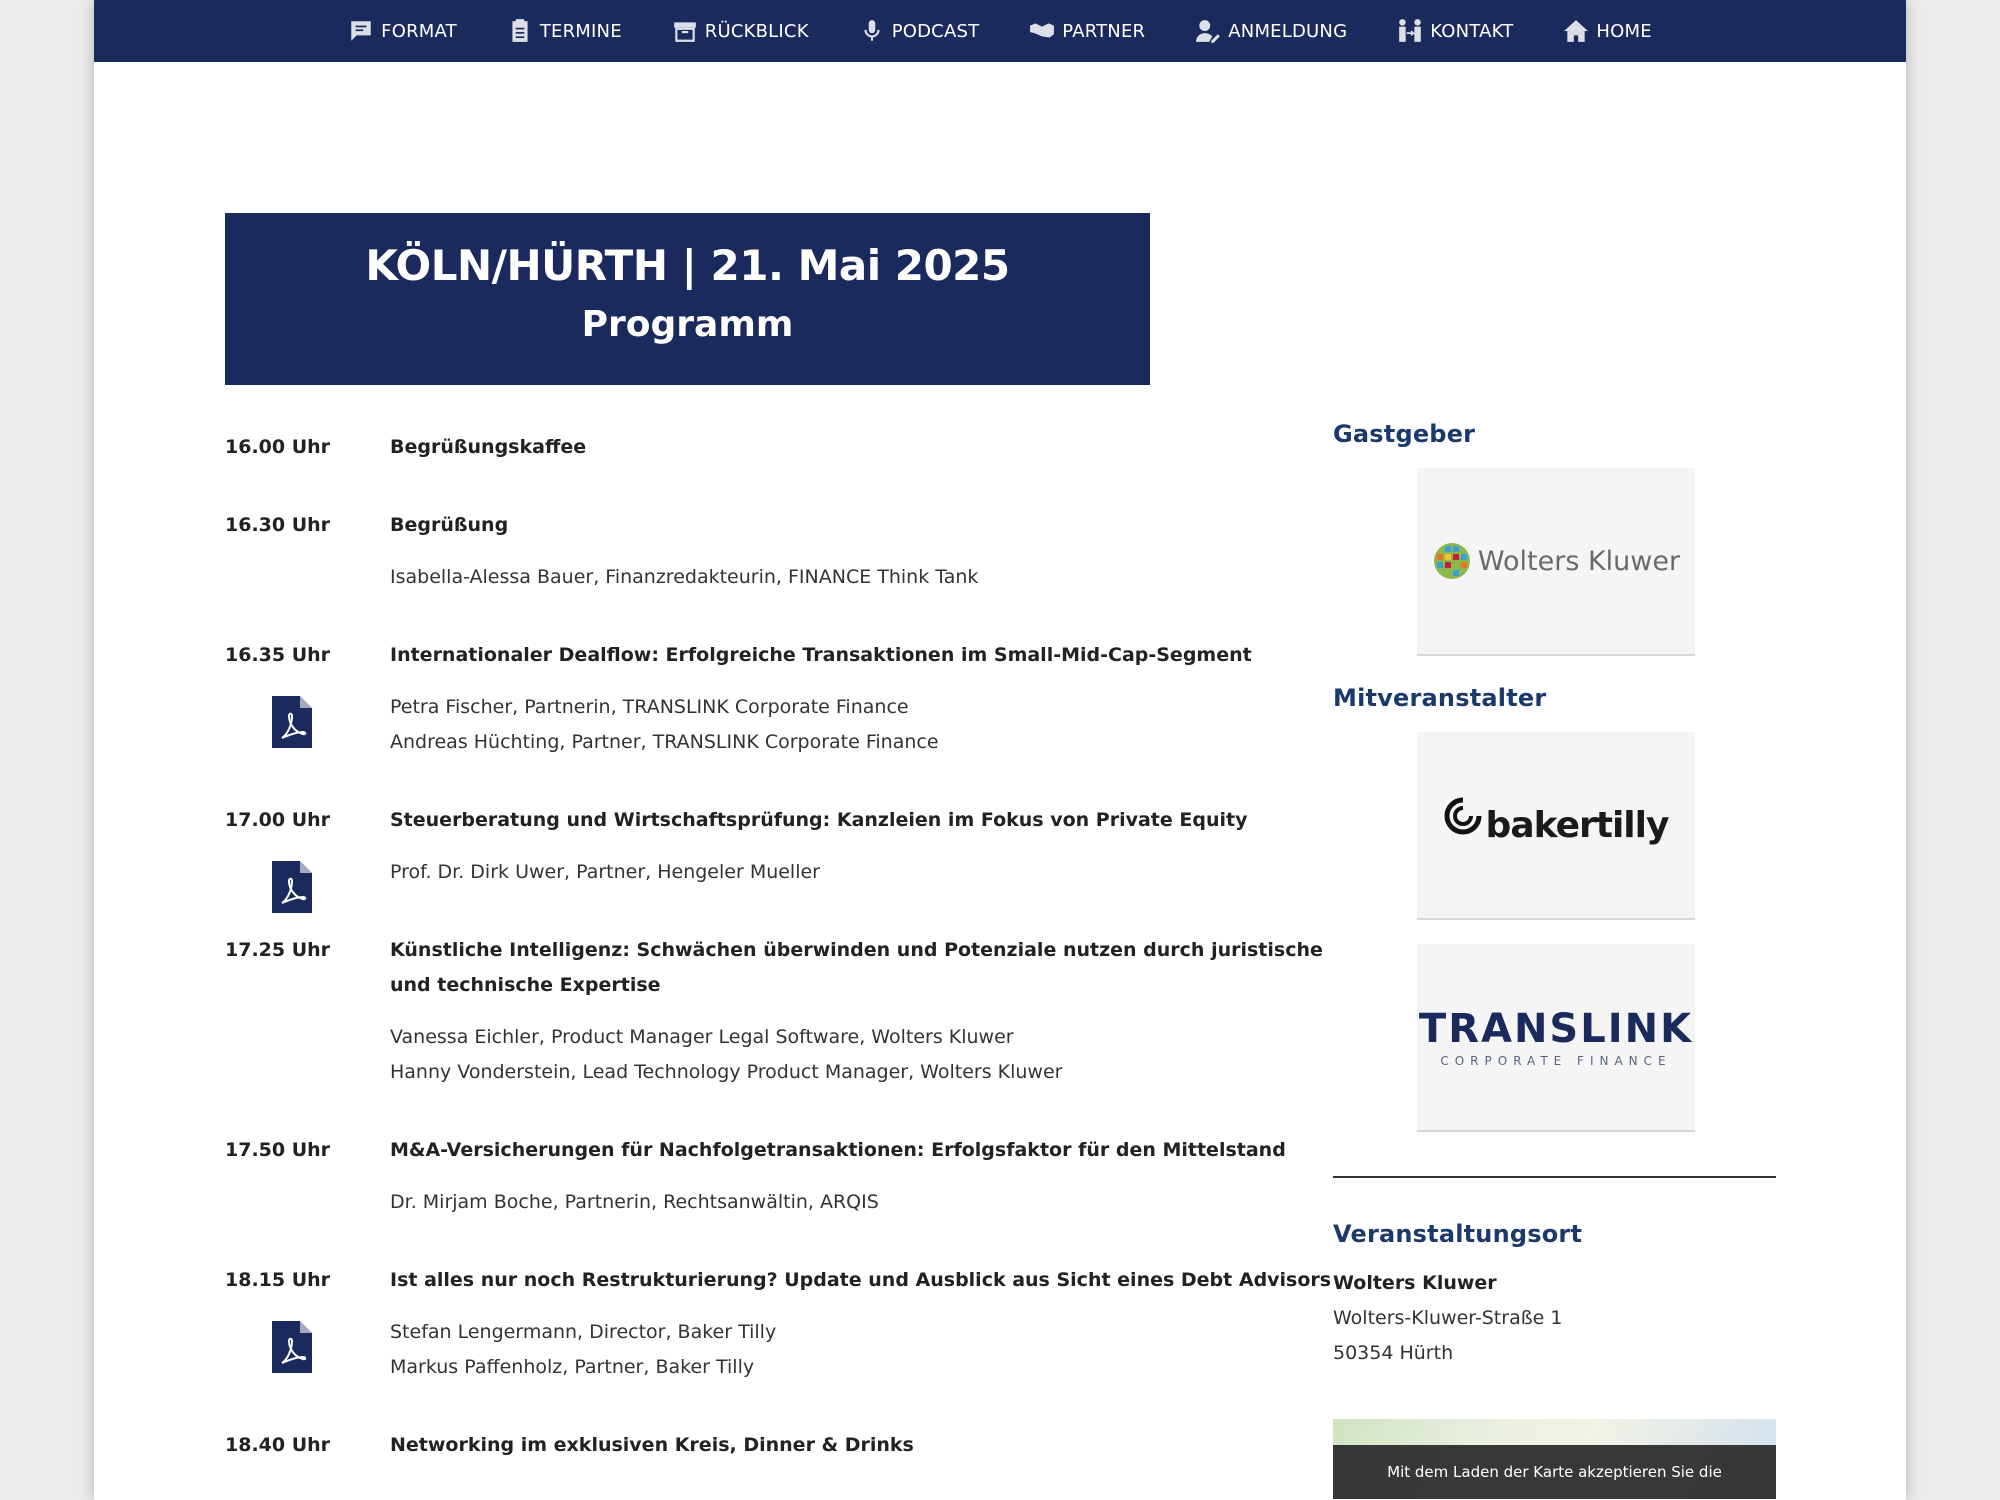 This screenshot has height=1500, width=2000. Describe the element at coordinates (1579, 561) in the screenshot. I see `host-logo-text: Wolters Kluwer` at that location.